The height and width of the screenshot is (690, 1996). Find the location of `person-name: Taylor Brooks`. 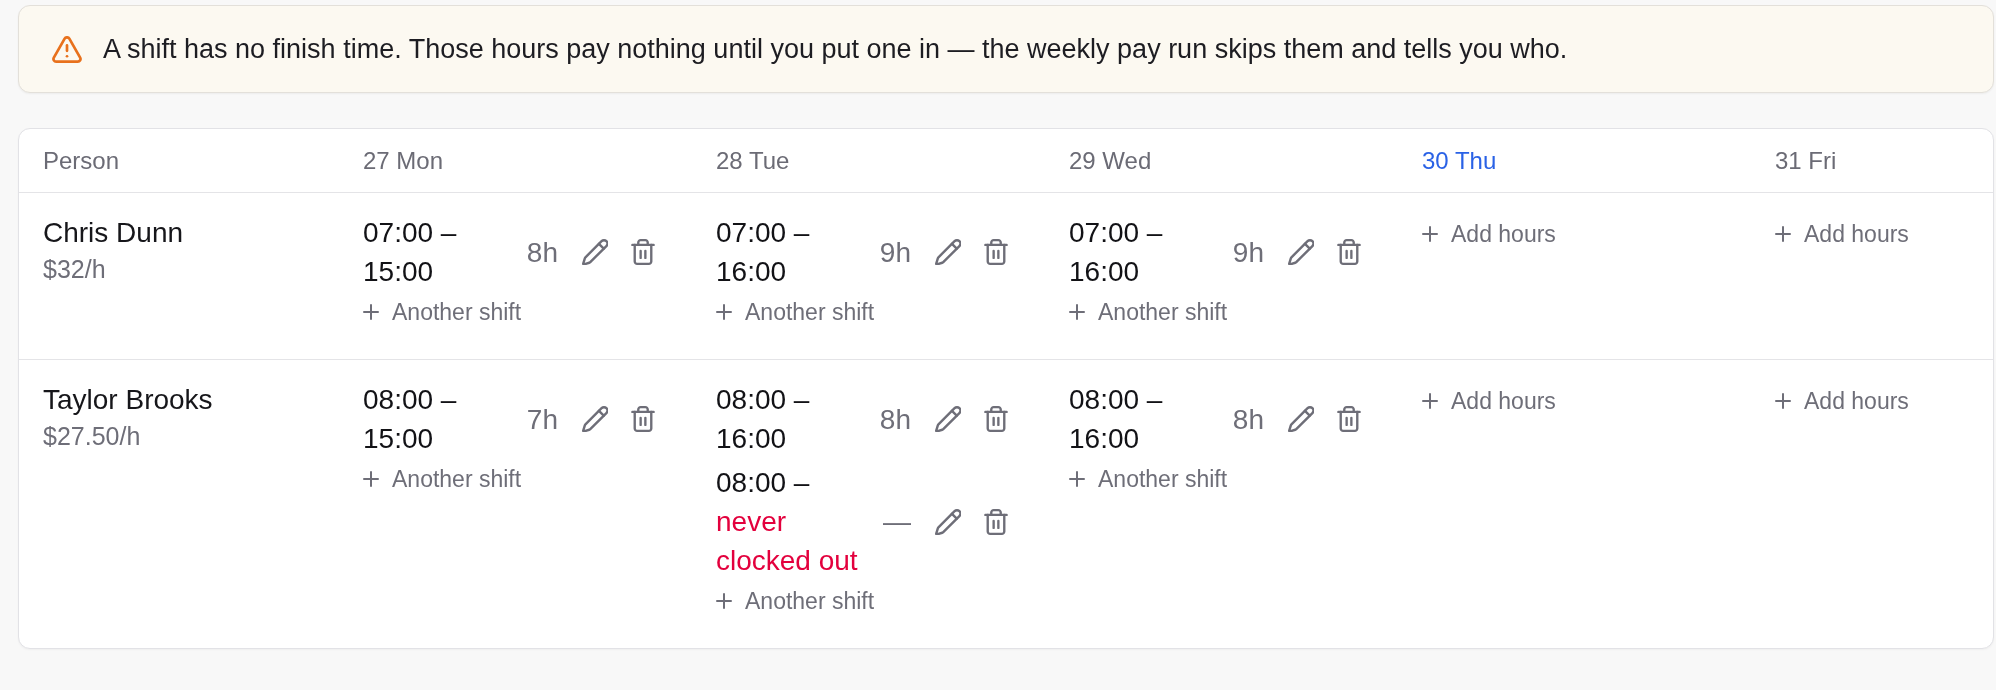

person-name: Taylor Brooks is located at coordinates (128, 400).